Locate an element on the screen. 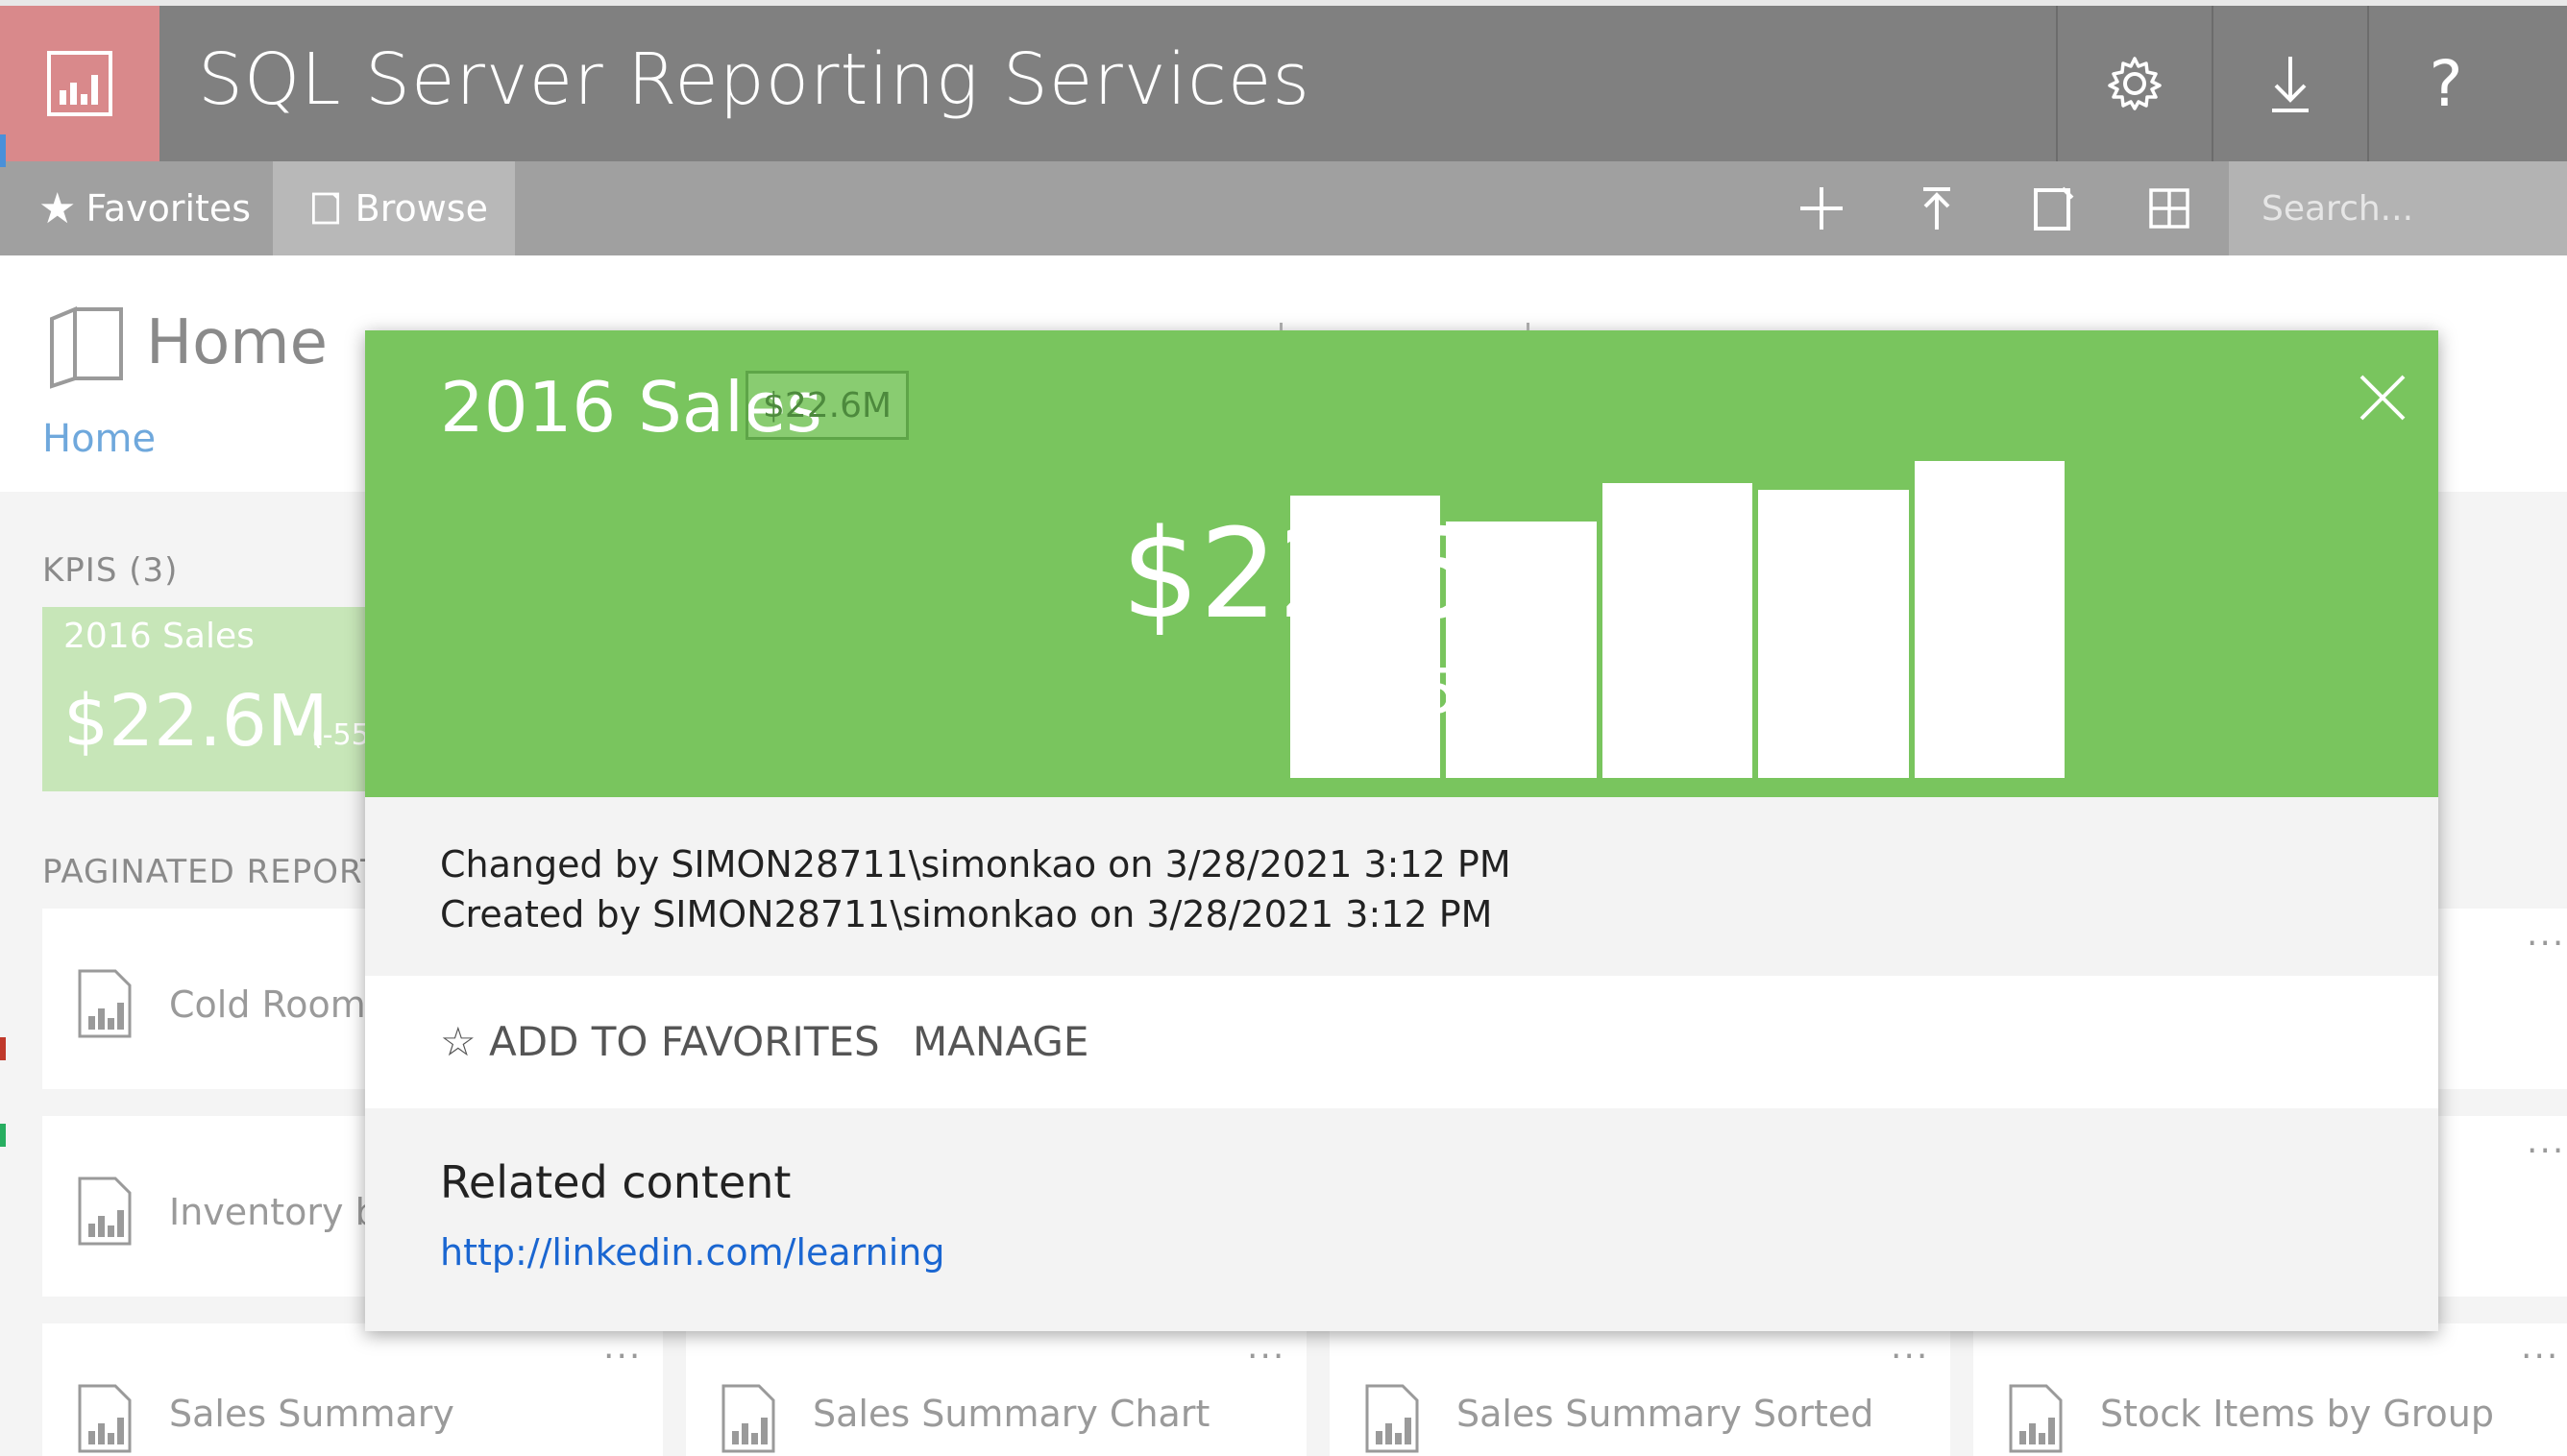 The height and width of the screenshot is (1456, 2567). upload-icon is located at coordinates (1936, 209).